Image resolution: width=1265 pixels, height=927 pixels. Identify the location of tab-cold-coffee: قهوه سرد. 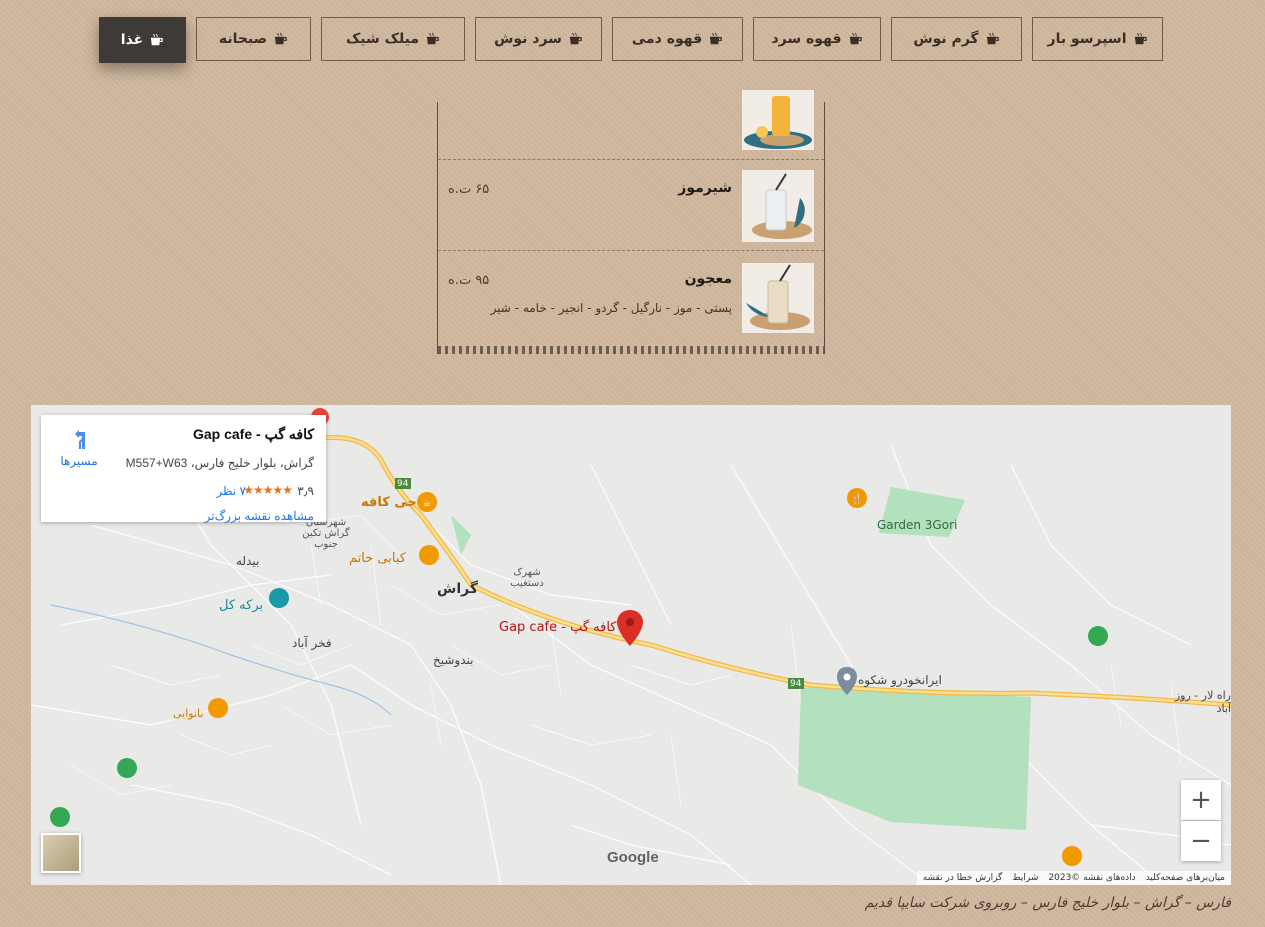
(817, 39).